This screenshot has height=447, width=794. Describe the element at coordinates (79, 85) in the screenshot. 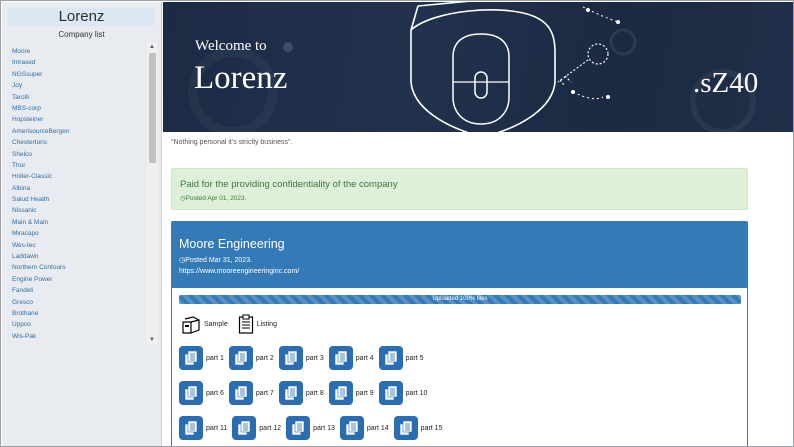

I see `company-list-item: Joy` at that location.